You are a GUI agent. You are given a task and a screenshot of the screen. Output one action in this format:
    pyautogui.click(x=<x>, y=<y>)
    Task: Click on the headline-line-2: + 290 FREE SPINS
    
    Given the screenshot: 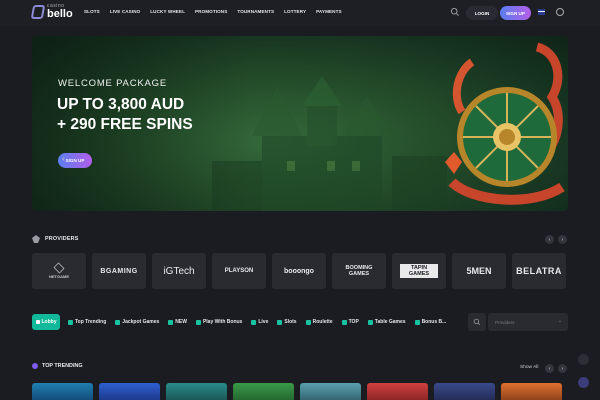 What is the action you would take?
    pyautogui.click(x=125, y=124)
    